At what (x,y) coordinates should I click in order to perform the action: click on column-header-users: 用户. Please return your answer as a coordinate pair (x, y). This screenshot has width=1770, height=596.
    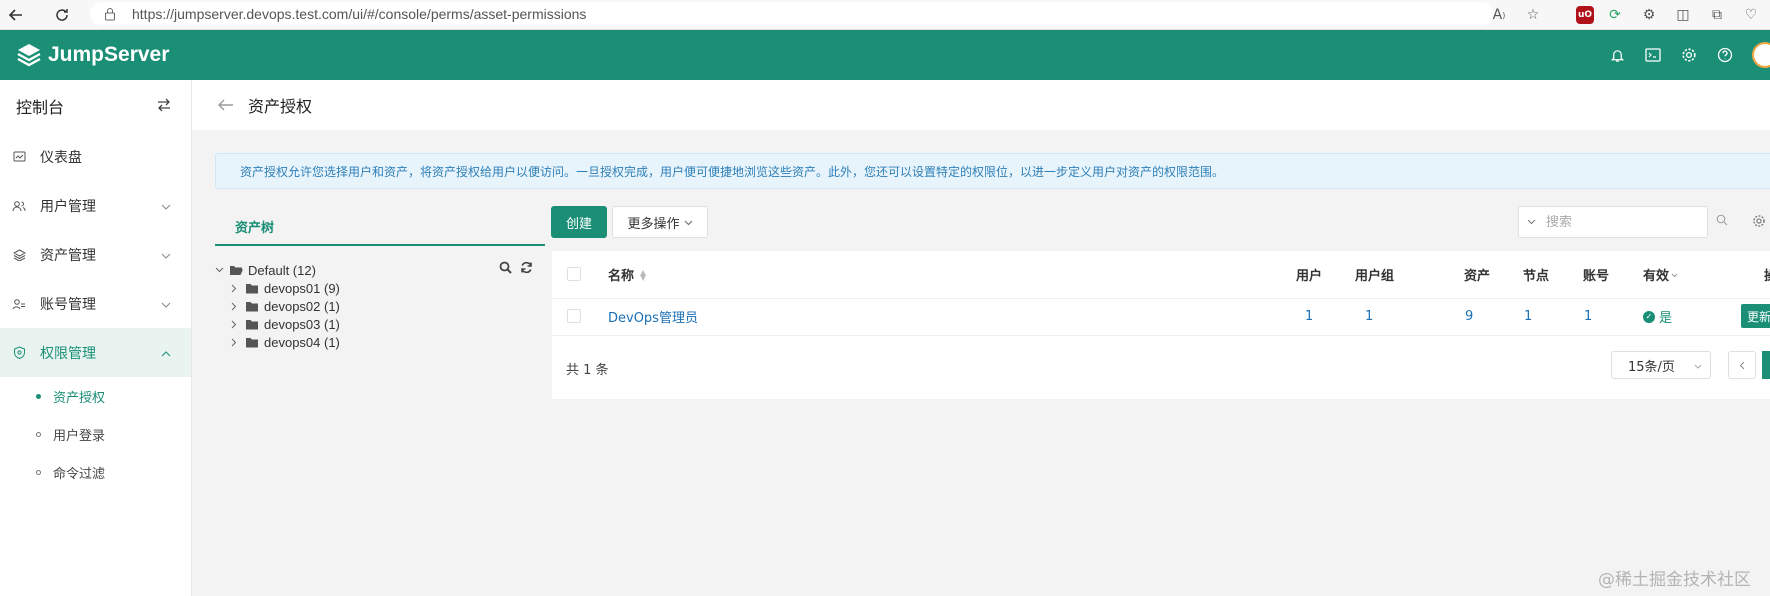
    Looking at the image, I should click on (1309, 274).